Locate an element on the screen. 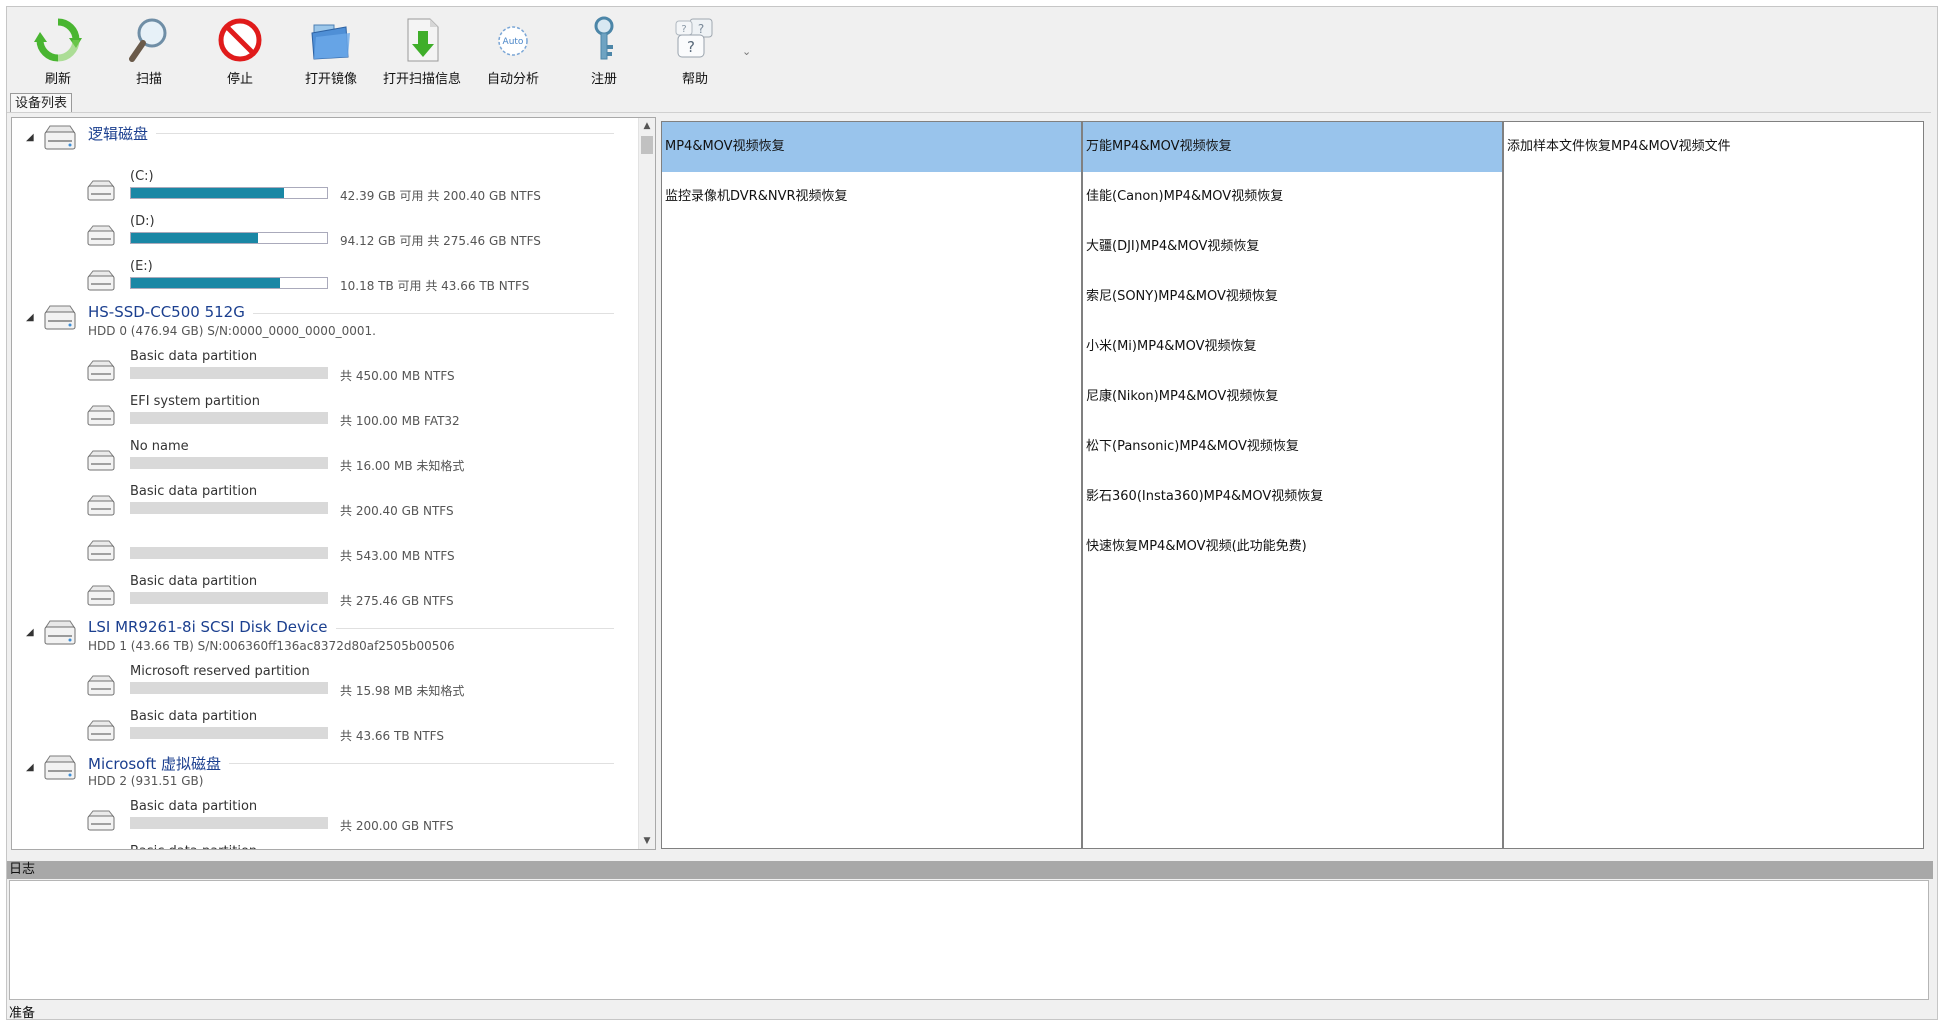  stop-label: 停止 is located at coordinates (239, 79).